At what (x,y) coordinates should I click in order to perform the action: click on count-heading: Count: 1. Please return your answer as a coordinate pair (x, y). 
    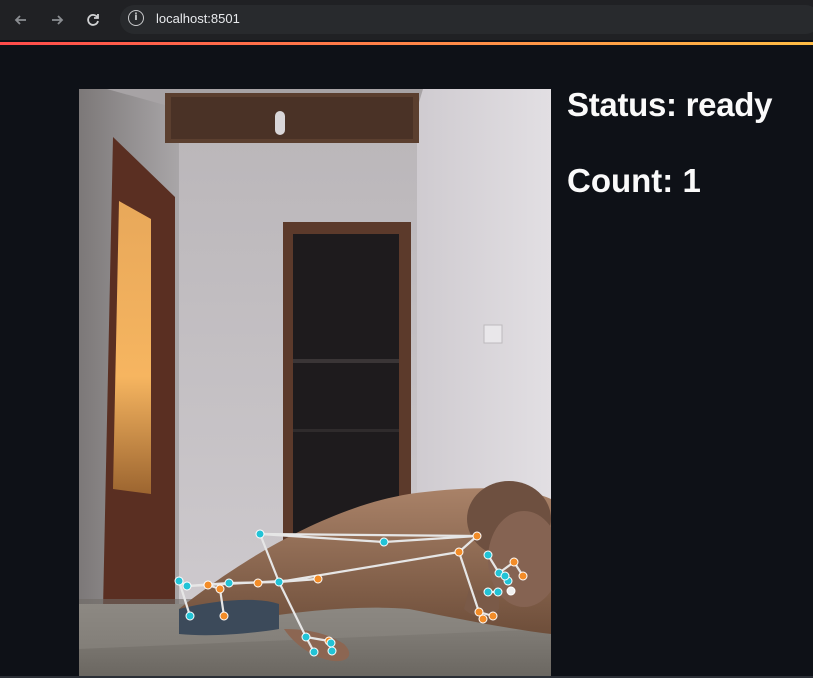
    Looking at the image, I should click on (634, 180).